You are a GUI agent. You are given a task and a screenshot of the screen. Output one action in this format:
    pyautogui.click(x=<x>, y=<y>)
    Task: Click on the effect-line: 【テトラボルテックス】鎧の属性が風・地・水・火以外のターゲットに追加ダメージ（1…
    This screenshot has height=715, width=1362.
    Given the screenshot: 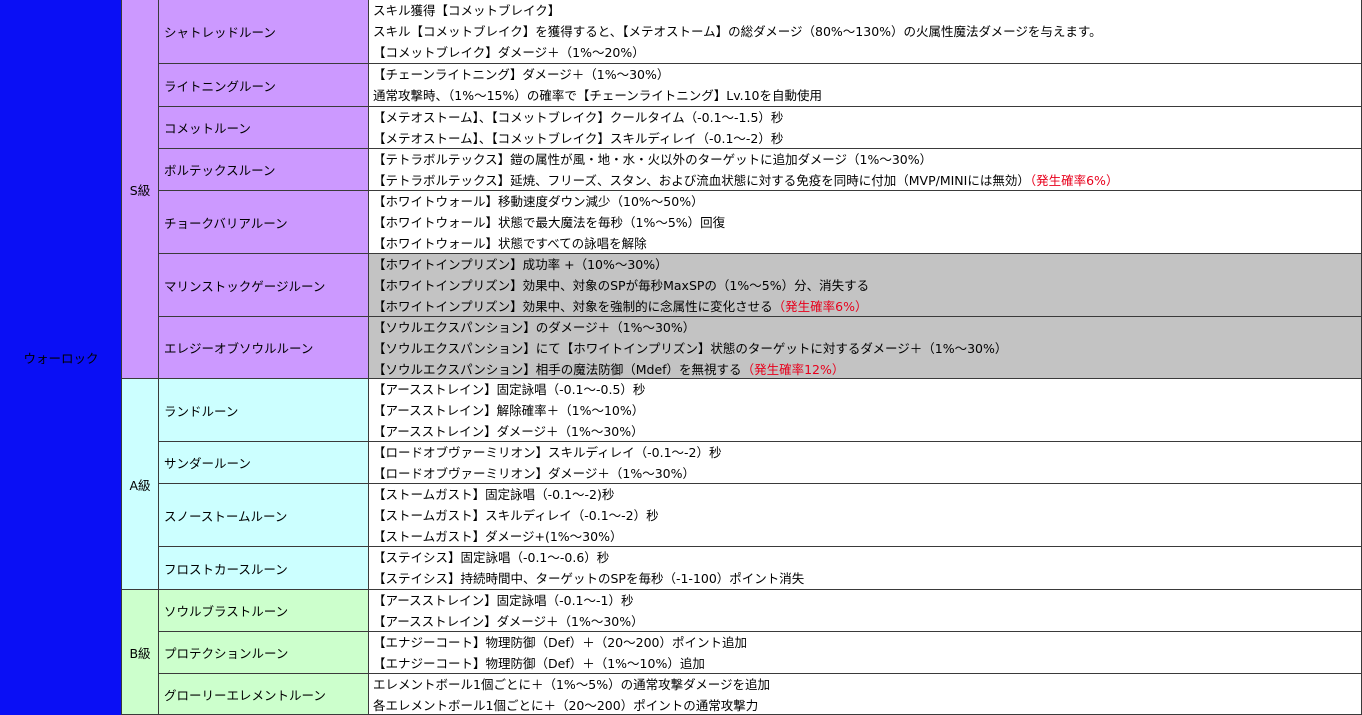 What is the action you would take?
    pyautogui.click(x=867, y=159)
    